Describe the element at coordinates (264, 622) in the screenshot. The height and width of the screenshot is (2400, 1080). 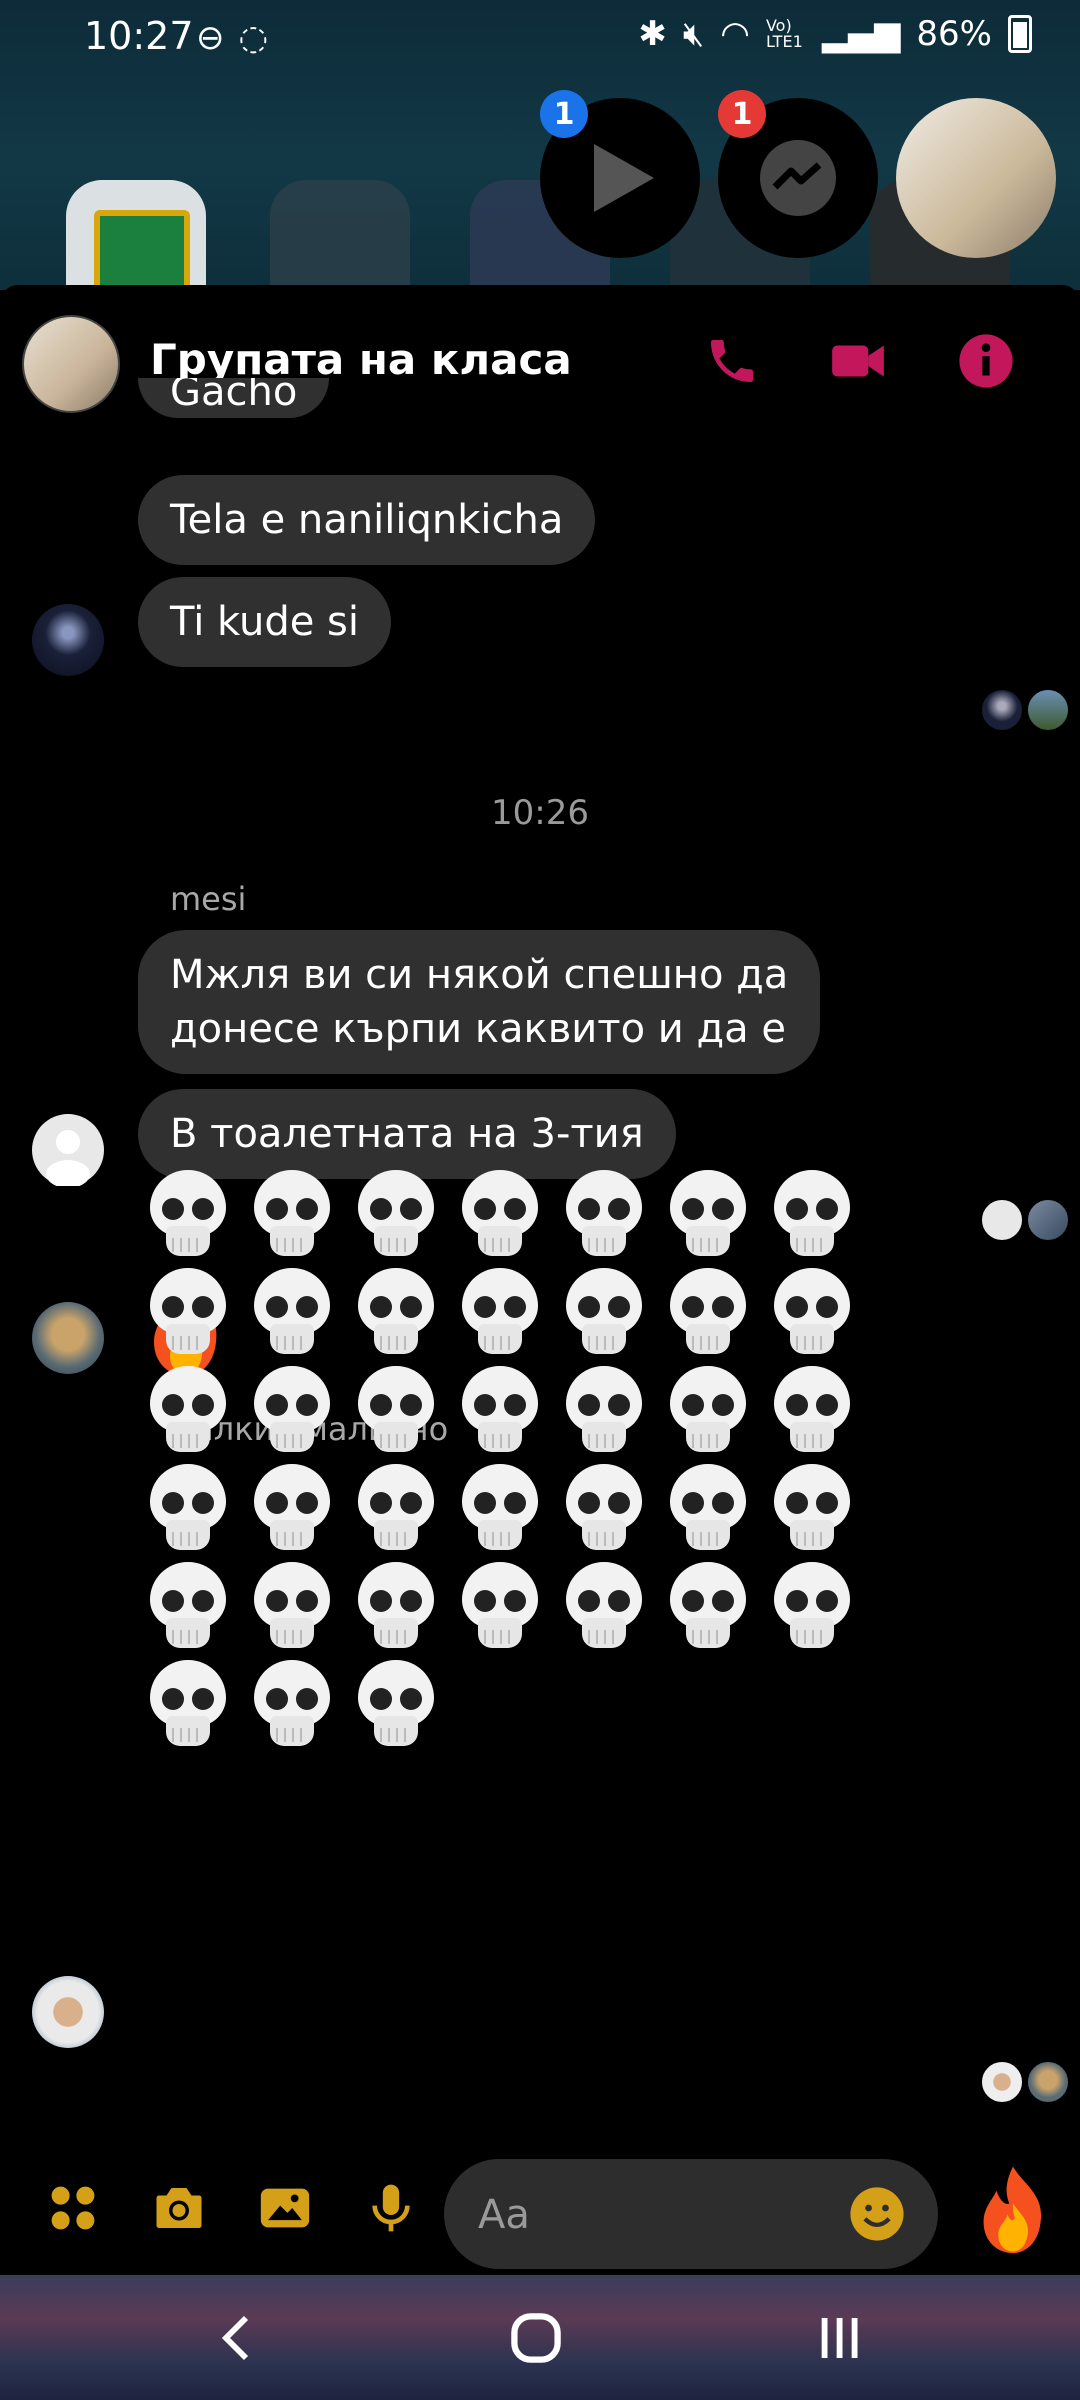
I see `message-bubble: Ti kude si` at that location.